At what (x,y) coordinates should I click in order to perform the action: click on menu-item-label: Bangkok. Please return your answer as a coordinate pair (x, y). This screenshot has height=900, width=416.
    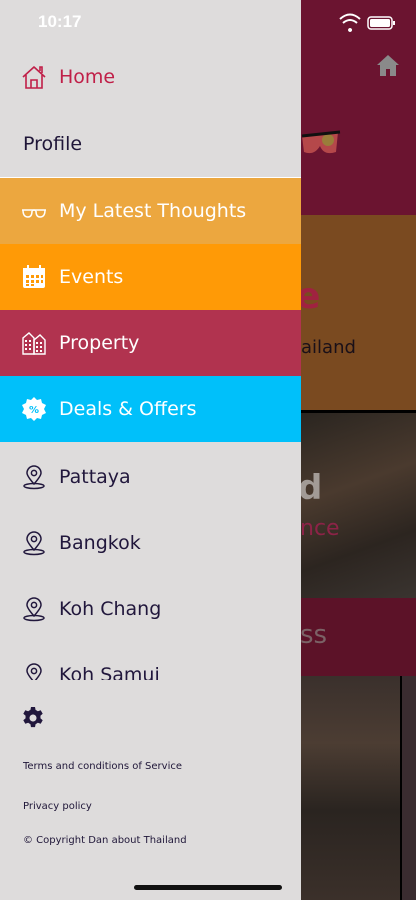
    Looking at the image, I should click on (100, 543).